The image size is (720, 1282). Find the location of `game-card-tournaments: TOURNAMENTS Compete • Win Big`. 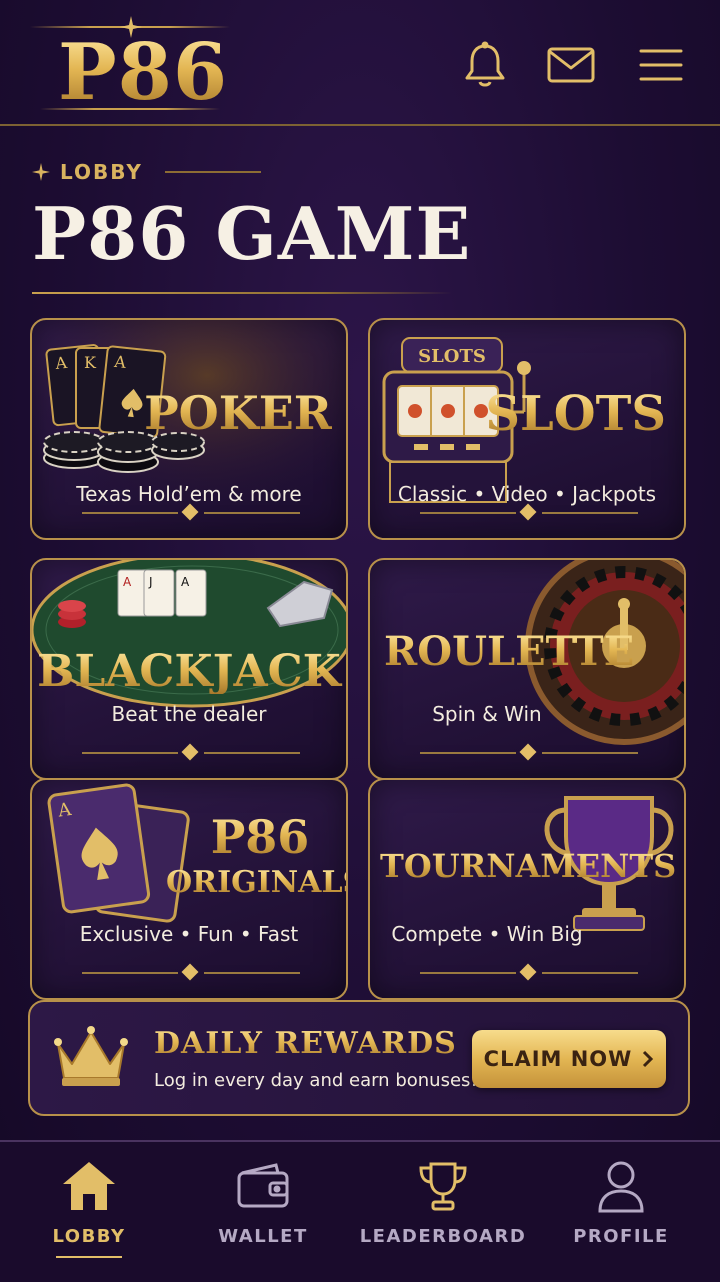

game-card-tournaments: TOURNAMENTS Compete • Win Big is located at coordinates (527, 889).